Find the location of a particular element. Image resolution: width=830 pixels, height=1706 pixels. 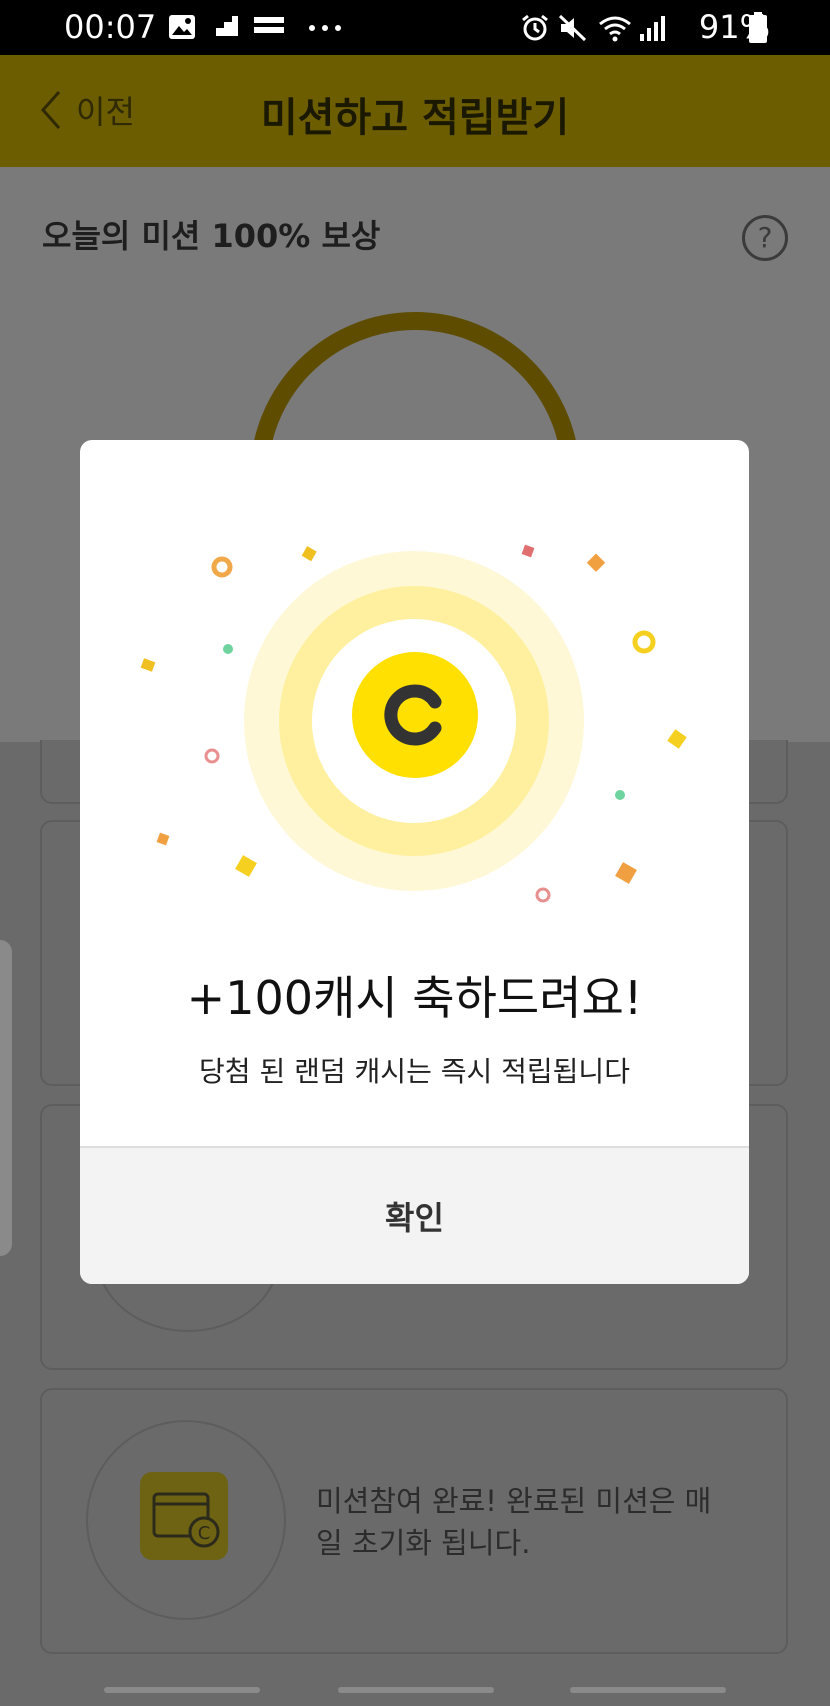

reward-title: 오늘의 미션 100% 보상 is located at coordinates (211, 236).